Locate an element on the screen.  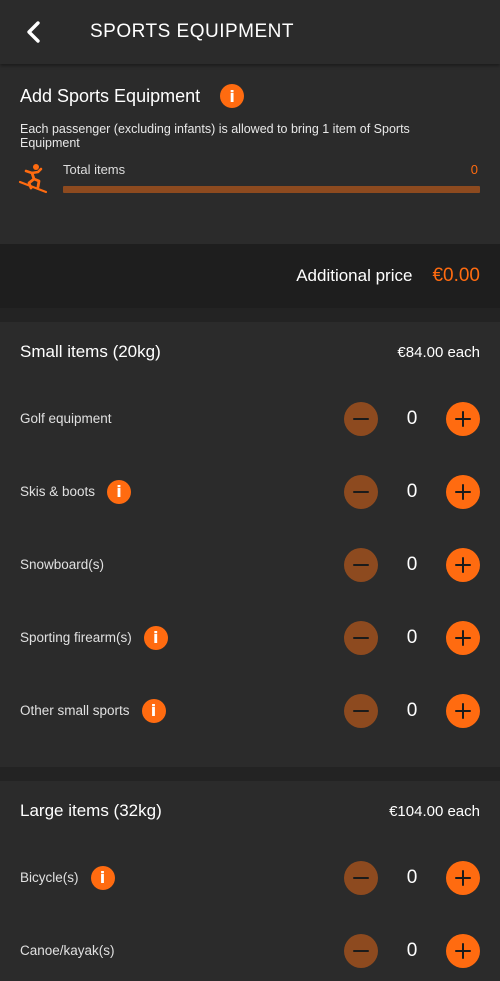
item-name: Skis & boots is located at coordinates (58, 491).